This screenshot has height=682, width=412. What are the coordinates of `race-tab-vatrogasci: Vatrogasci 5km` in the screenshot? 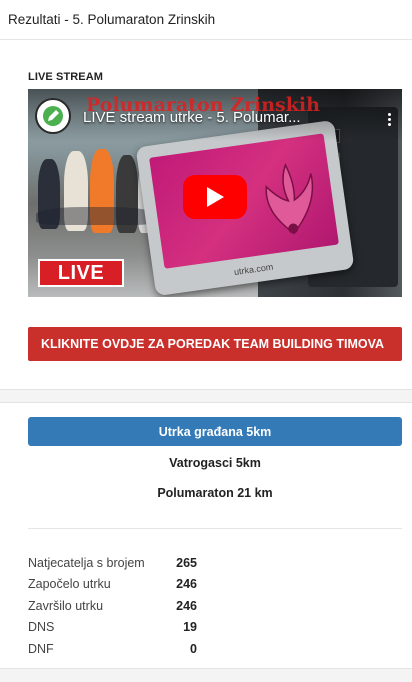 It's located at (215, 462).